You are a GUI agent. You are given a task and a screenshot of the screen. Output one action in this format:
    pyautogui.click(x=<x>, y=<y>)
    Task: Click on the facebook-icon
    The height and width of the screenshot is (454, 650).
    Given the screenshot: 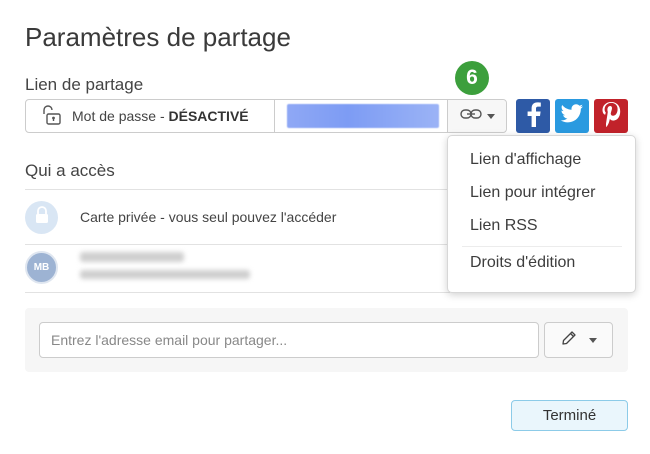 What is the action you would take?
    pyautogui.click(x=533, y=116)
    